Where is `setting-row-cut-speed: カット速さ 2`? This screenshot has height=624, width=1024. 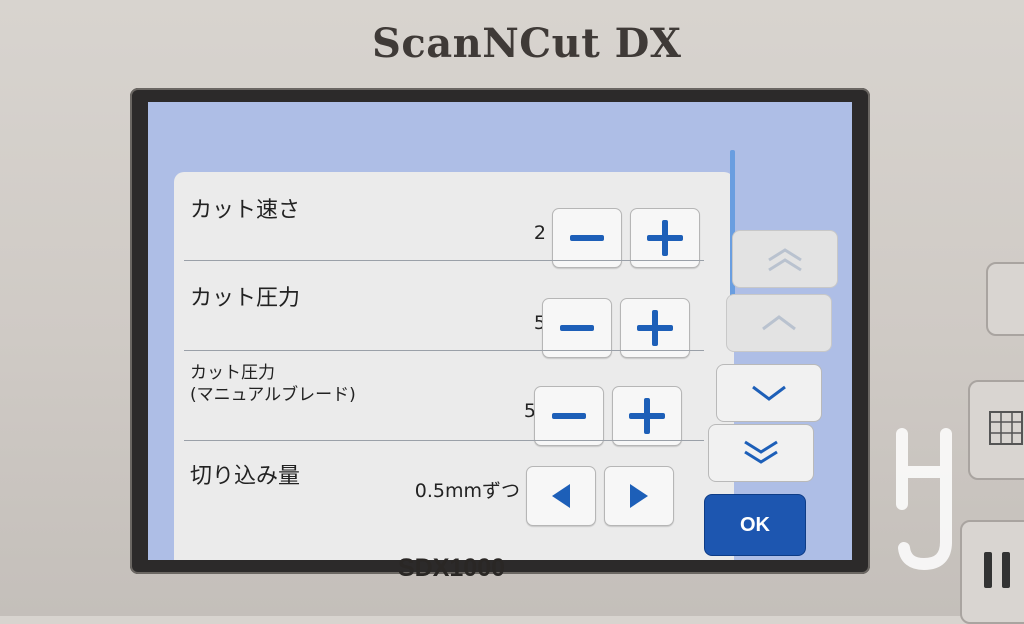 setting-row-cut-speed: カット速さ 2 is located at coordinates (454, 220).